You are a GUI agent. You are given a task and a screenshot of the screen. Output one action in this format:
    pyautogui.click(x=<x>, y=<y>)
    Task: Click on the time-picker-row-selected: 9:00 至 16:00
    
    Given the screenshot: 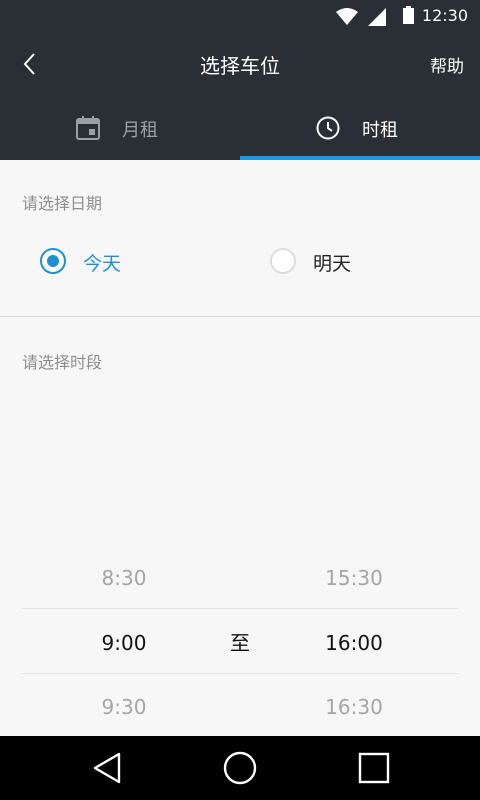 What is the action you would take?
    pyautogui.click(x=240, y=643)
    